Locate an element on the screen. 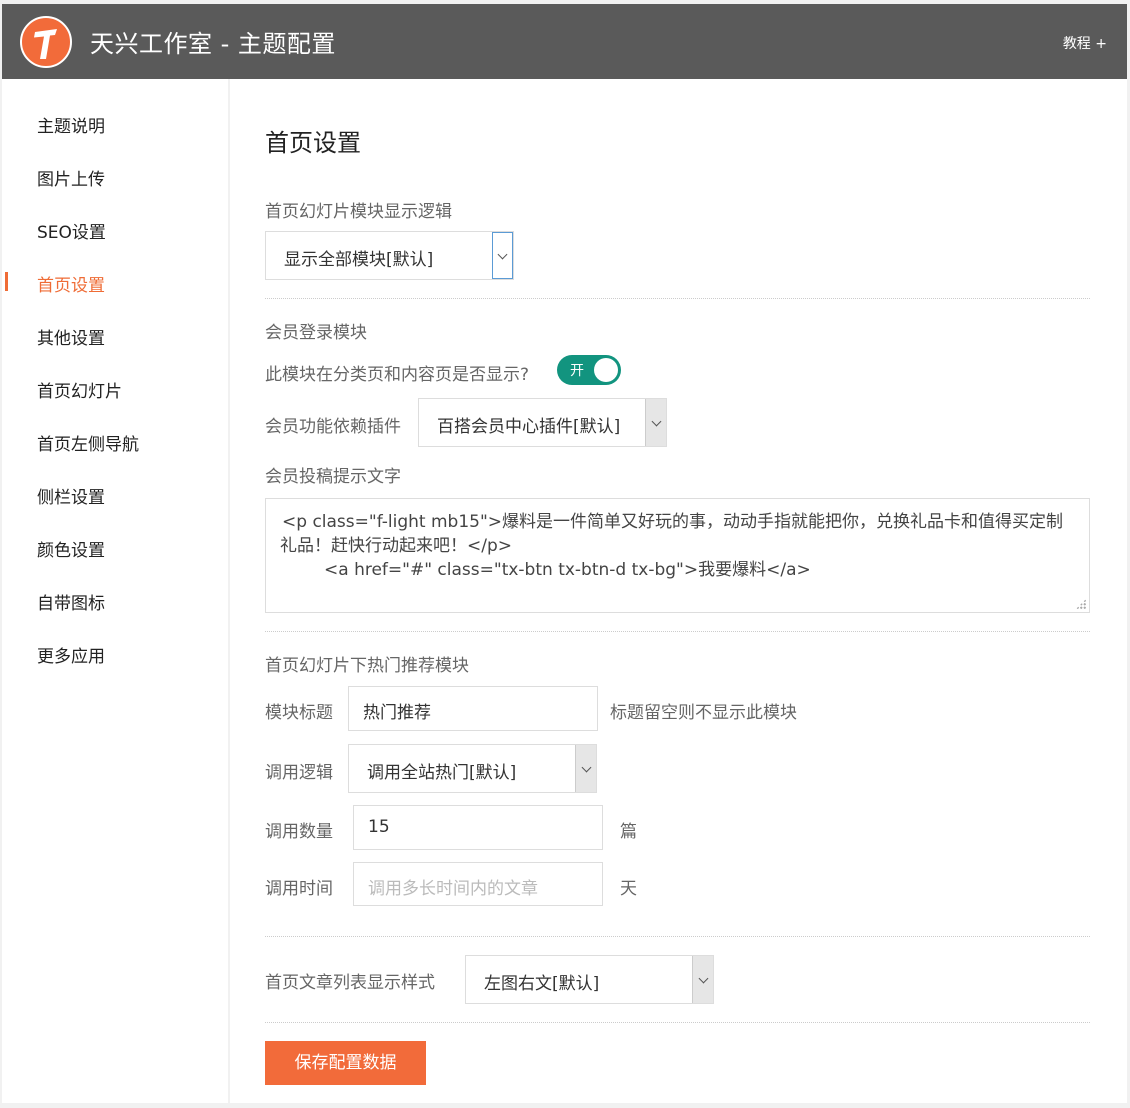  member-plugin-select: 百搭会员中心插件[默认] is located at coordinates (542, 422).